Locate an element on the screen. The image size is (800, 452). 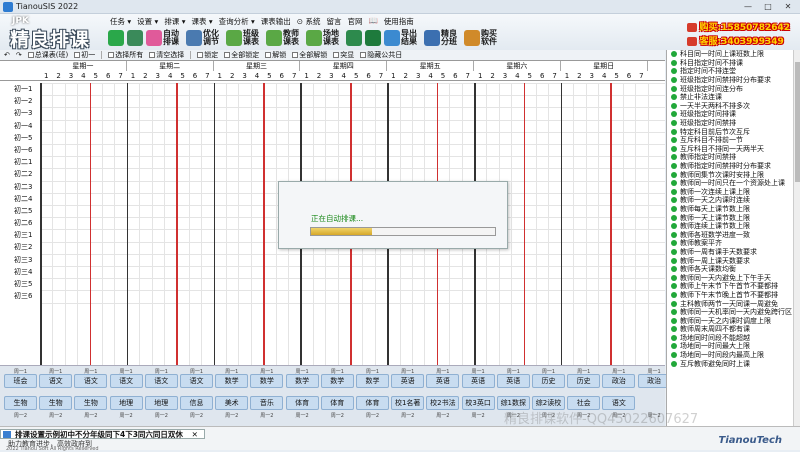
grid-column-line is located at coordinates (102, 224).